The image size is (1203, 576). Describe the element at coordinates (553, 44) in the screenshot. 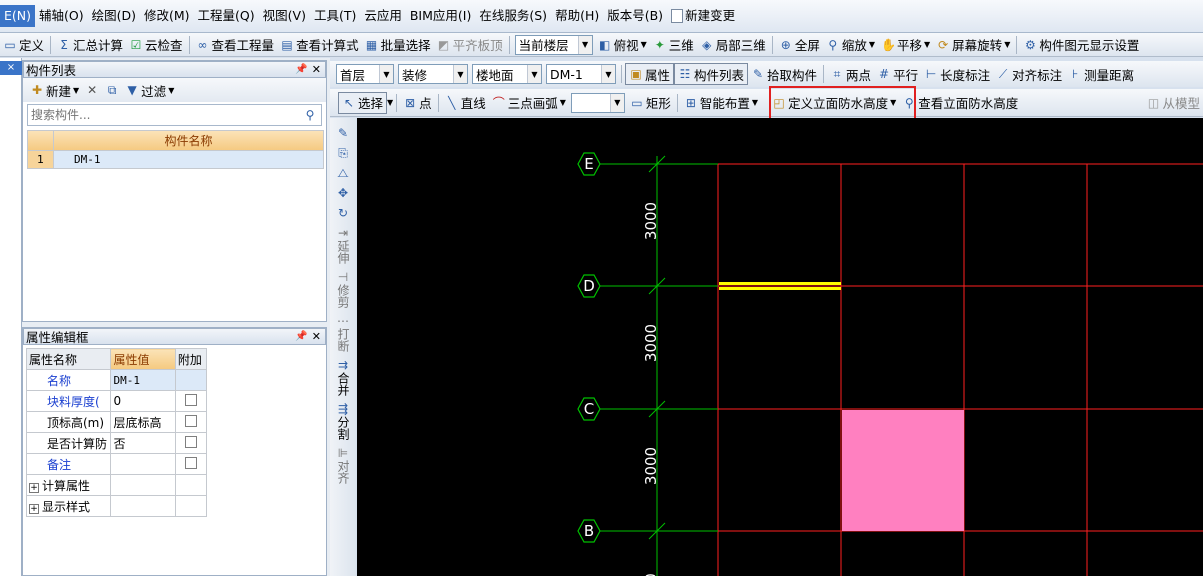

I see `floor-scope-select: 当前楼层 ▼` at that location.